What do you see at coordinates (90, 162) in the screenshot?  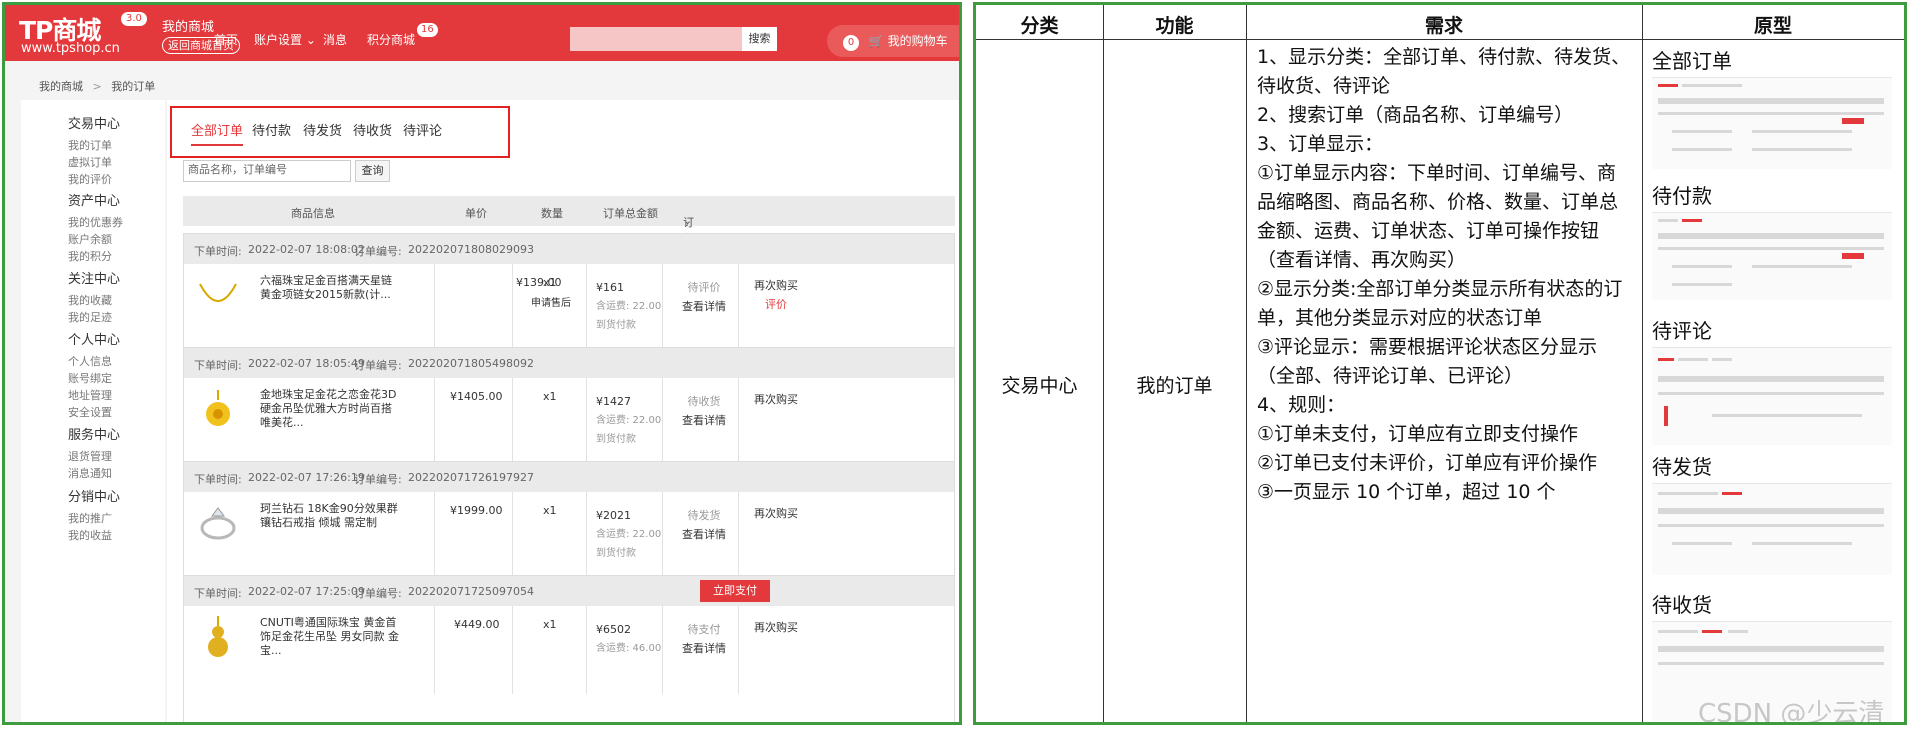 I see `sidebar-item-virtual-orders: 虚拟订单` at bounding box center [90, 162].